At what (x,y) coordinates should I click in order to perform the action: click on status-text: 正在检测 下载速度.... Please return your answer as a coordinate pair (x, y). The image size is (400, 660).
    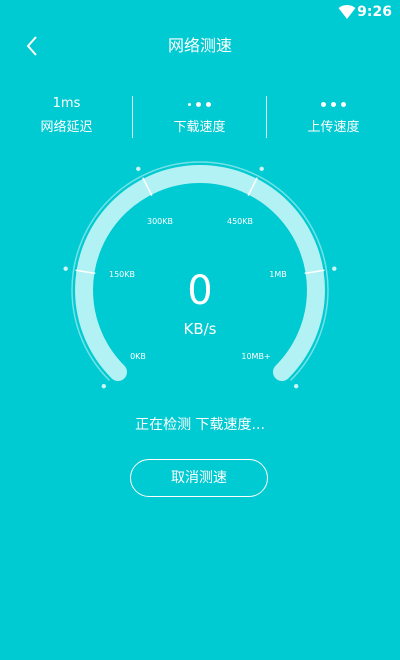
    Looking at the image, I should click on (200, 425).